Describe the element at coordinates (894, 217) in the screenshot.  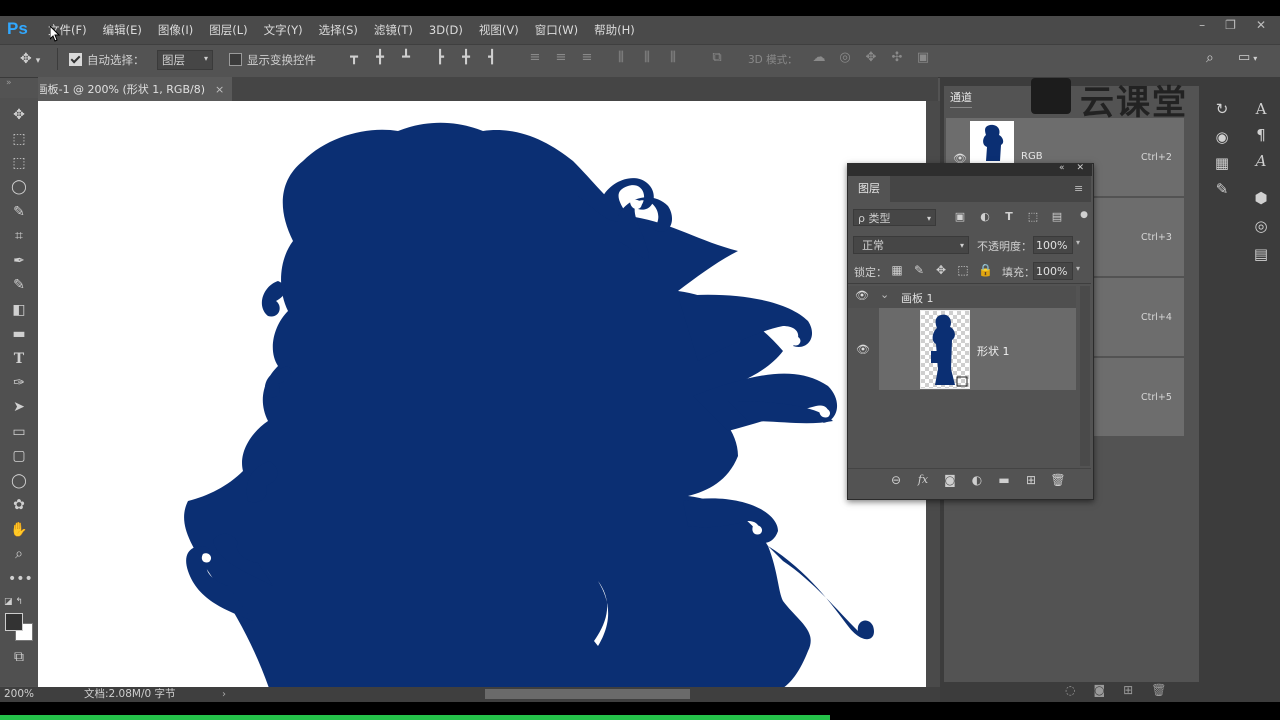
I see `layer-filter-select: ρ 类型 ▾` at that location.